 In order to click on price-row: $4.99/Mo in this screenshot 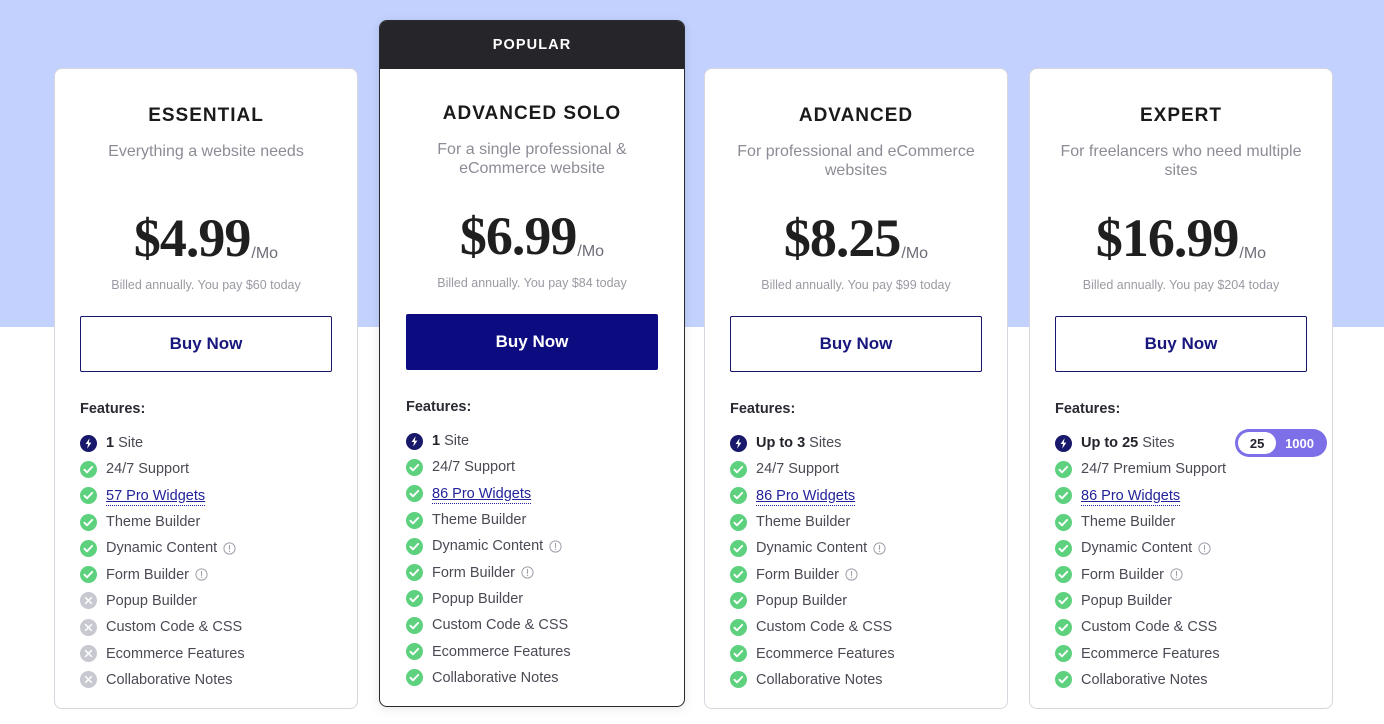, I will do `click(206, 238)`.